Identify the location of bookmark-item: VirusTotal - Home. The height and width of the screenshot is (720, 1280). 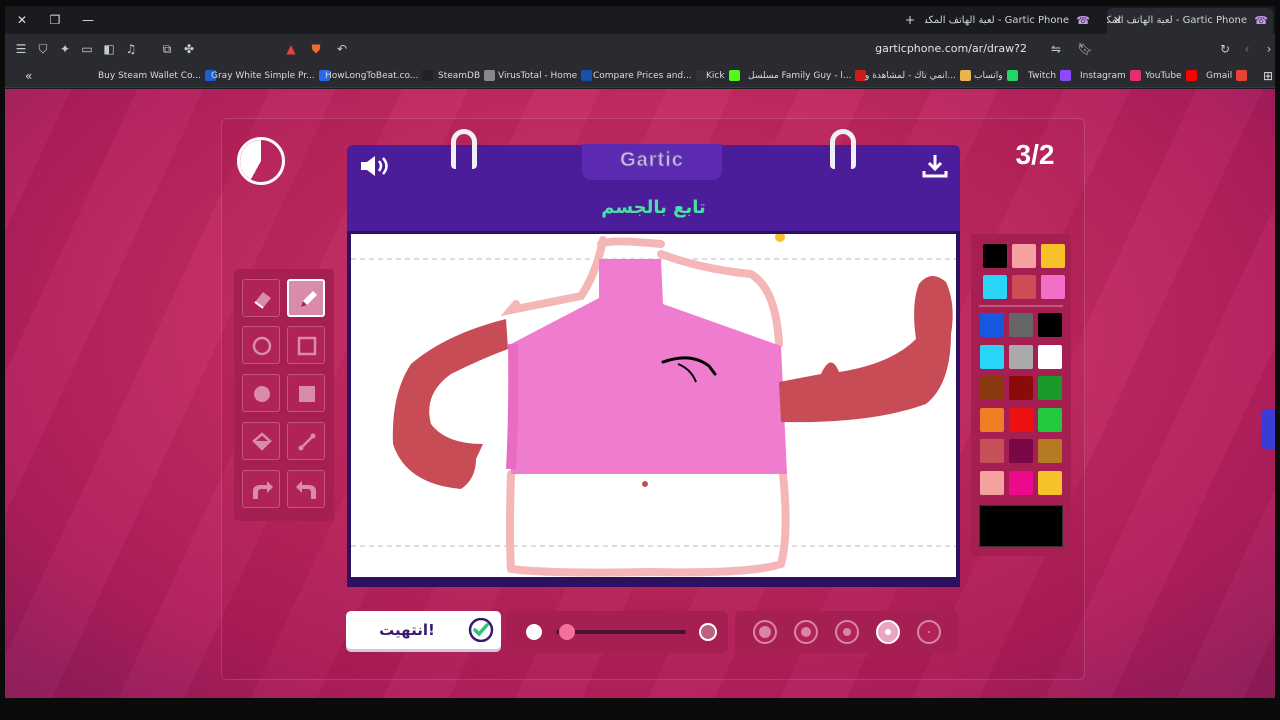
(545, 76).